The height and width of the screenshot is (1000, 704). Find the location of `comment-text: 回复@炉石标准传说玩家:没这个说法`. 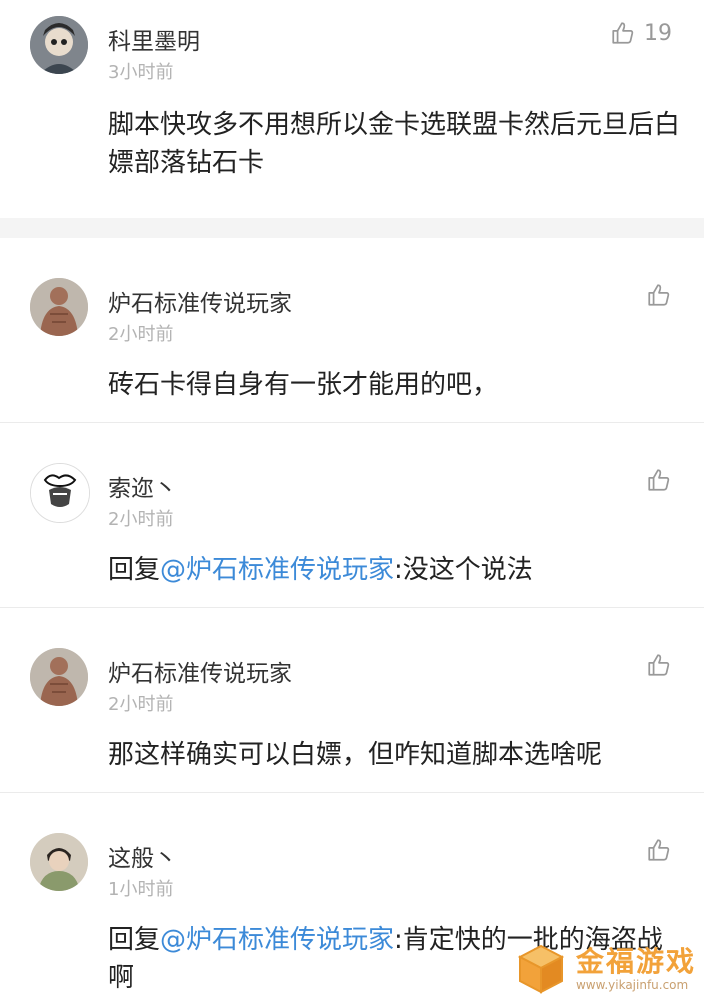

comment-text: 回复@炉石标准传说玩家:没这个说法 is located at coordinates (395, 570).